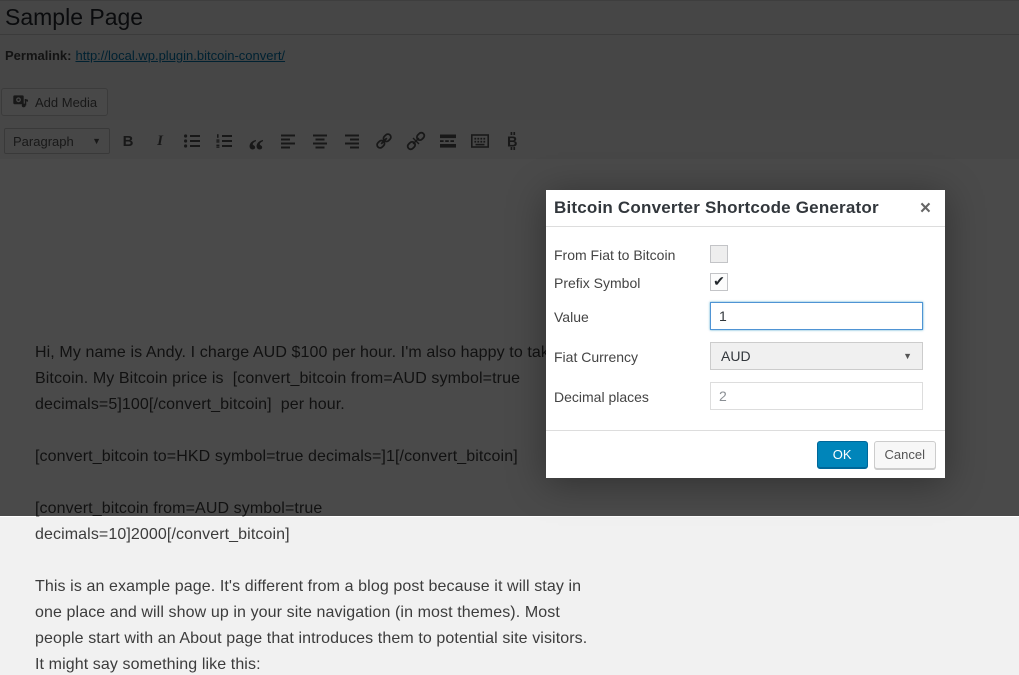 This screenshot has width=1019, height=675. I want to click on editor-line: It might say something like this:, so click(148, 664).